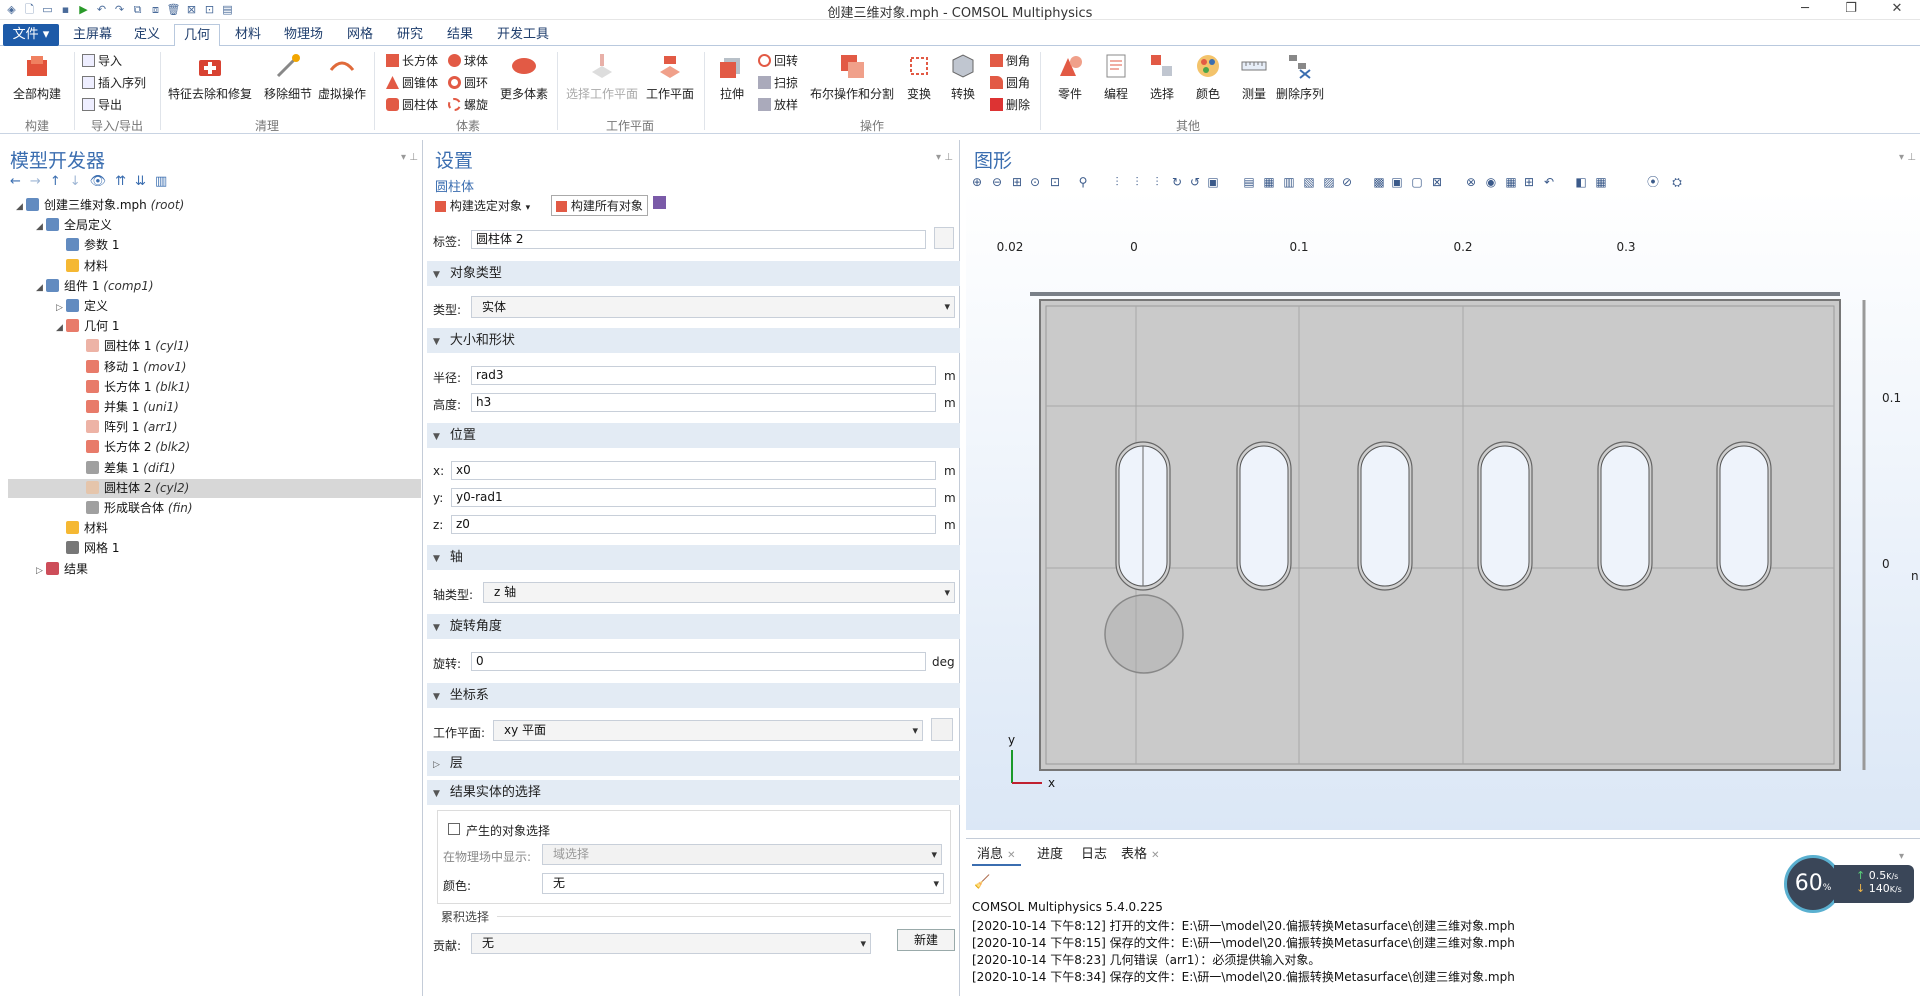 Image resolution: width=1920 pixels, height=996 pixels. I want to click on delete-button: 删除, so click(1010, 104).